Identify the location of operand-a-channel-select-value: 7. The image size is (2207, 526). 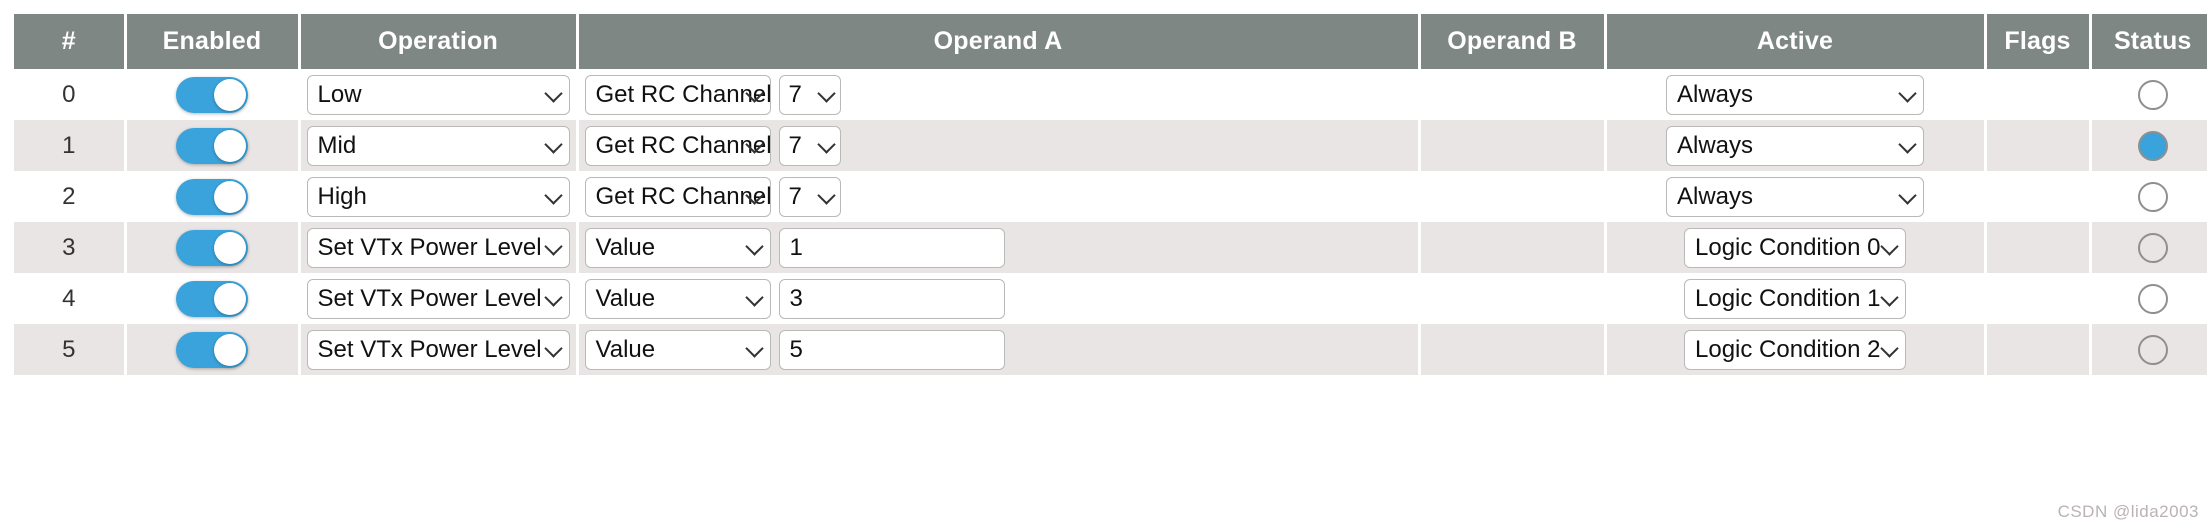
(795, 94).